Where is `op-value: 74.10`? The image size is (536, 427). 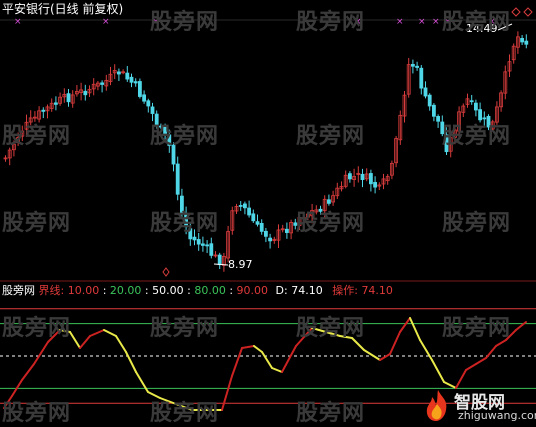
op-value: 74.10 is located at coordinates (377, 290).